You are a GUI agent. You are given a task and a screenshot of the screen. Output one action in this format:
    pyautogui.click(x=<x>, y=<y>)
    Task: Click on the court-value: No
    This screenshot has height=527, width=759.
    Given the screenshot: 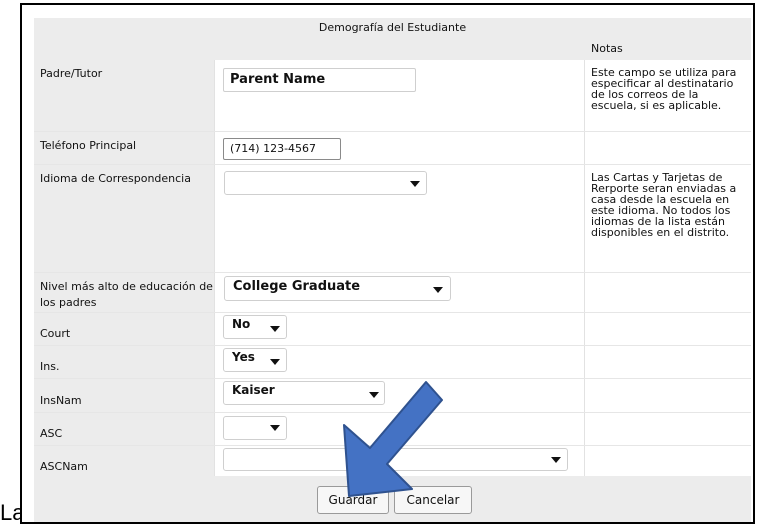 What is the action you would take?
    pyautogui.click(x=241, y=324)
    